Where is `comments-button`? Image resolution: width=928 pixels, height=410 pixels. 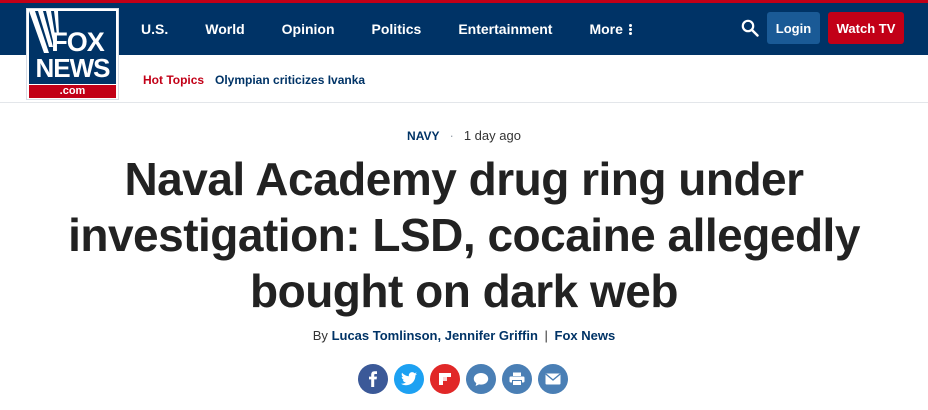
comments-button is located at coordinates (481, 379).